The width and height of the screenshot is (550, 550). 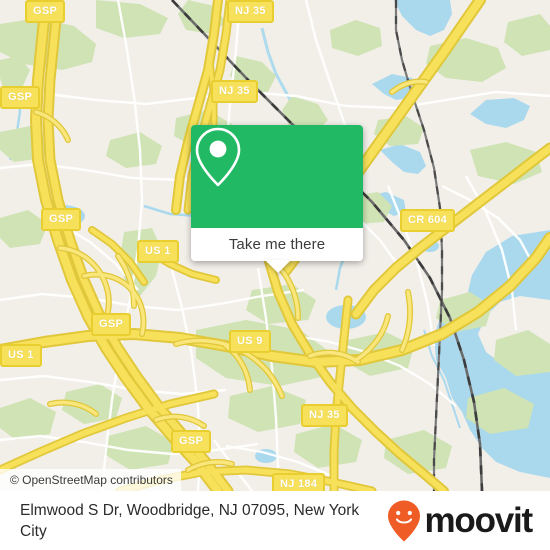 I want to click on osm-attribution: © OpenStreetMap contributors, so click(x=90, y=480).